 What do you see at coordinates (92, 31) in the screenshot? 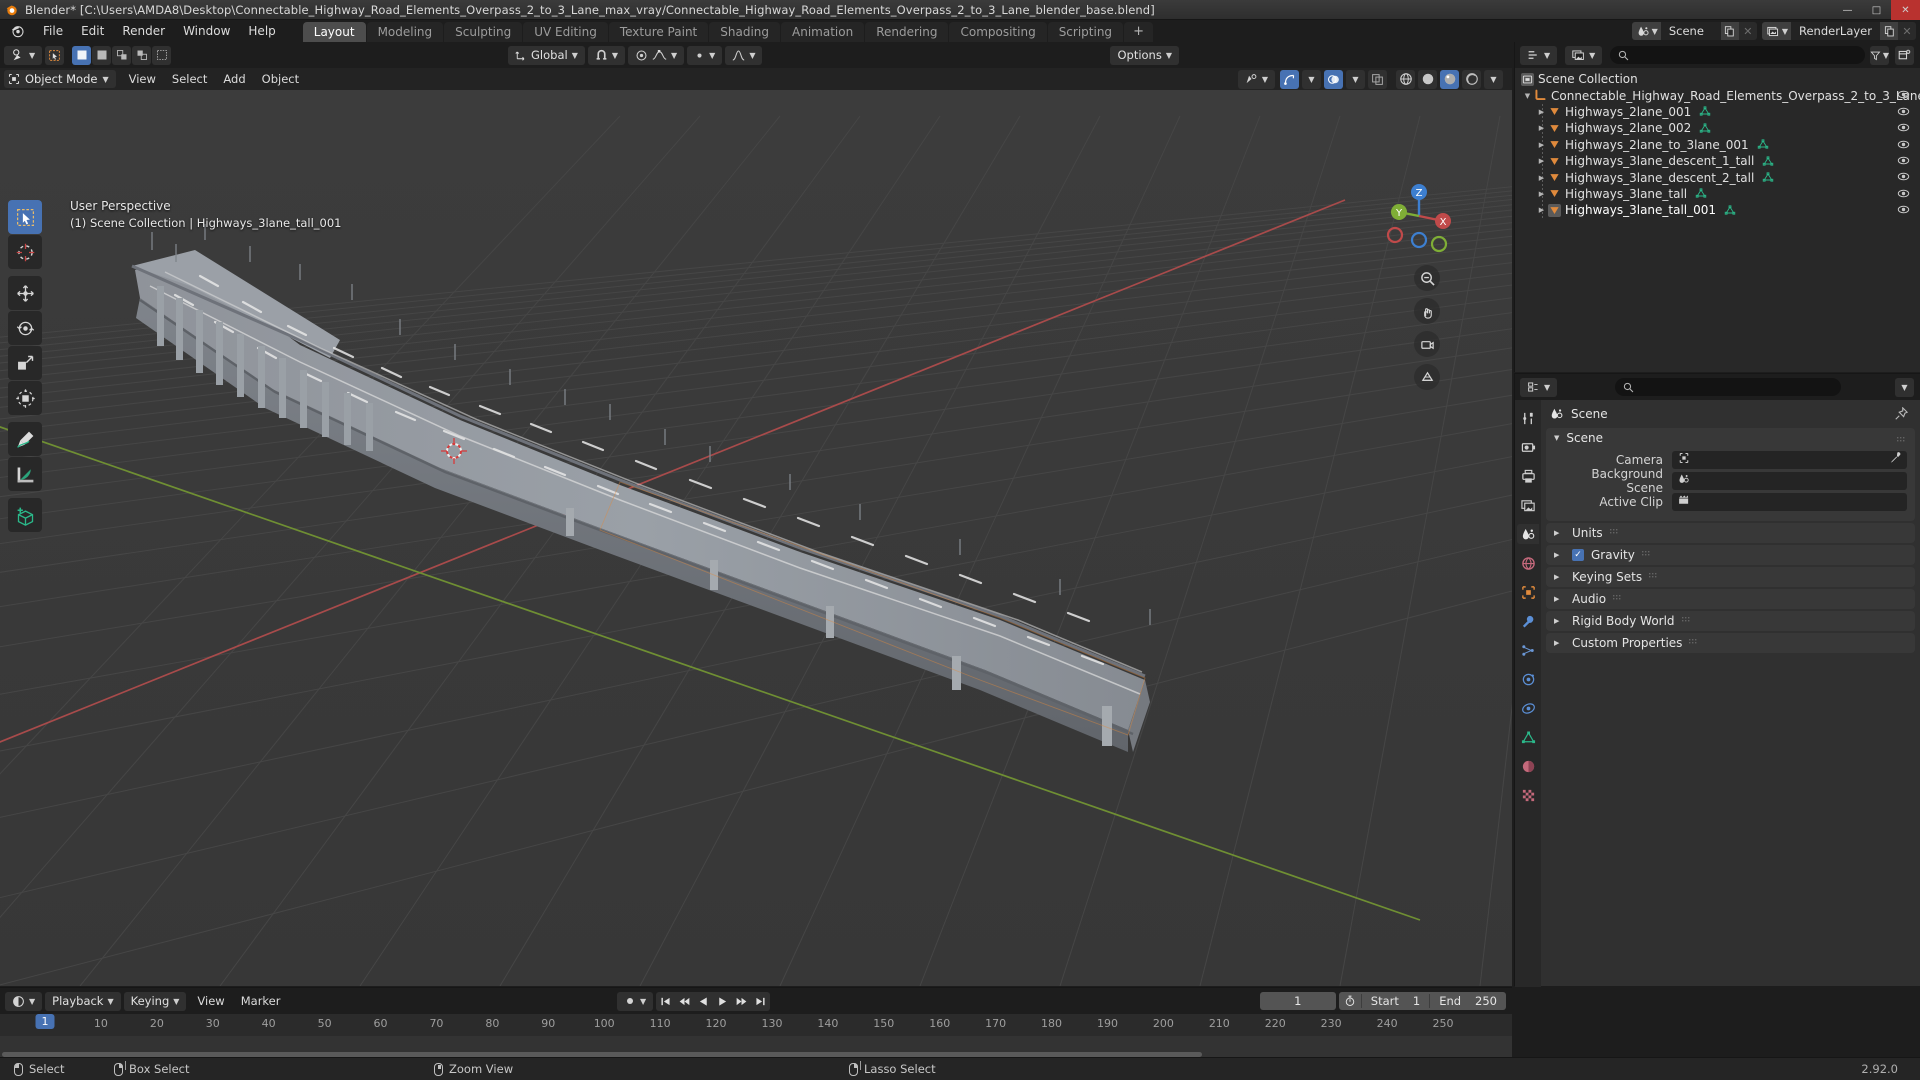
I see `menu-edit: Edit` at bounding box center [92, 31].